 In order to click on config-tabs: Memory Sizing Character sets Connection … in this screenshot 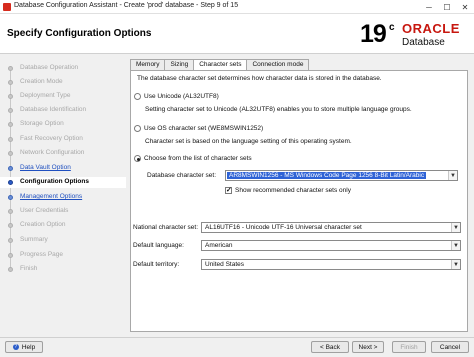, I will do `click(220, 65)`.